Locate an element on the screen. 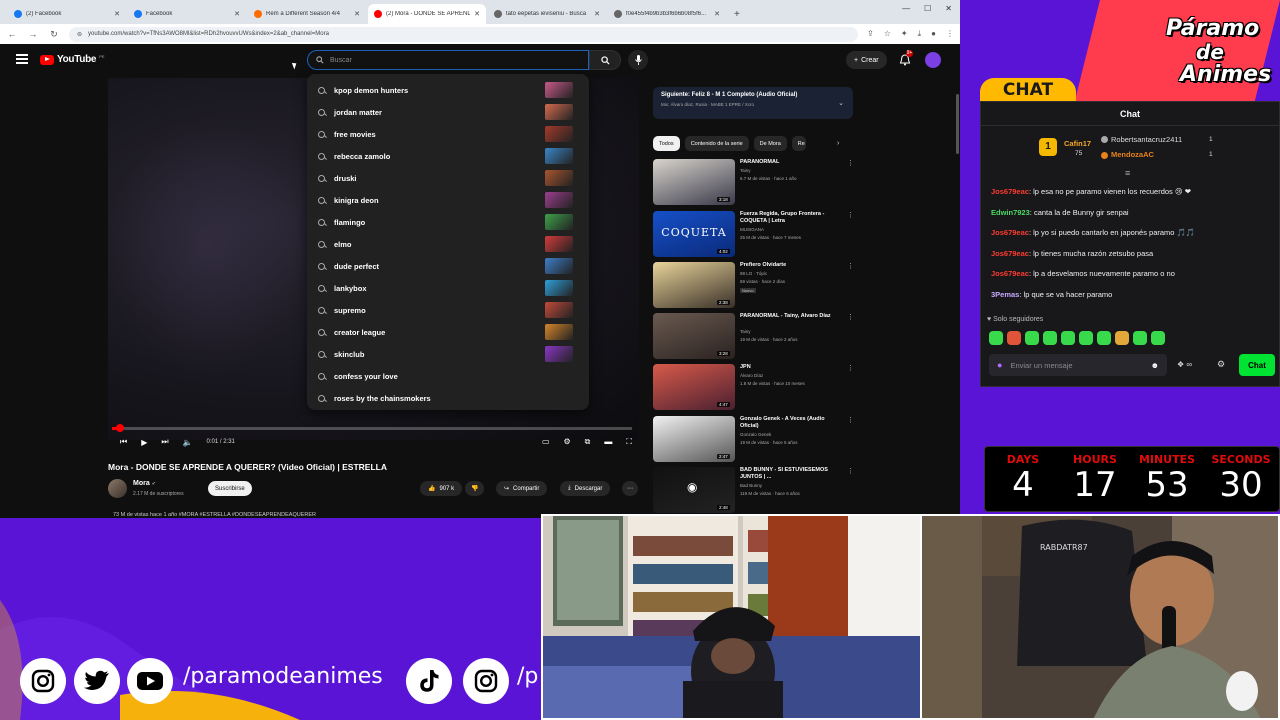  search-input is located at coordinates (459, 60).